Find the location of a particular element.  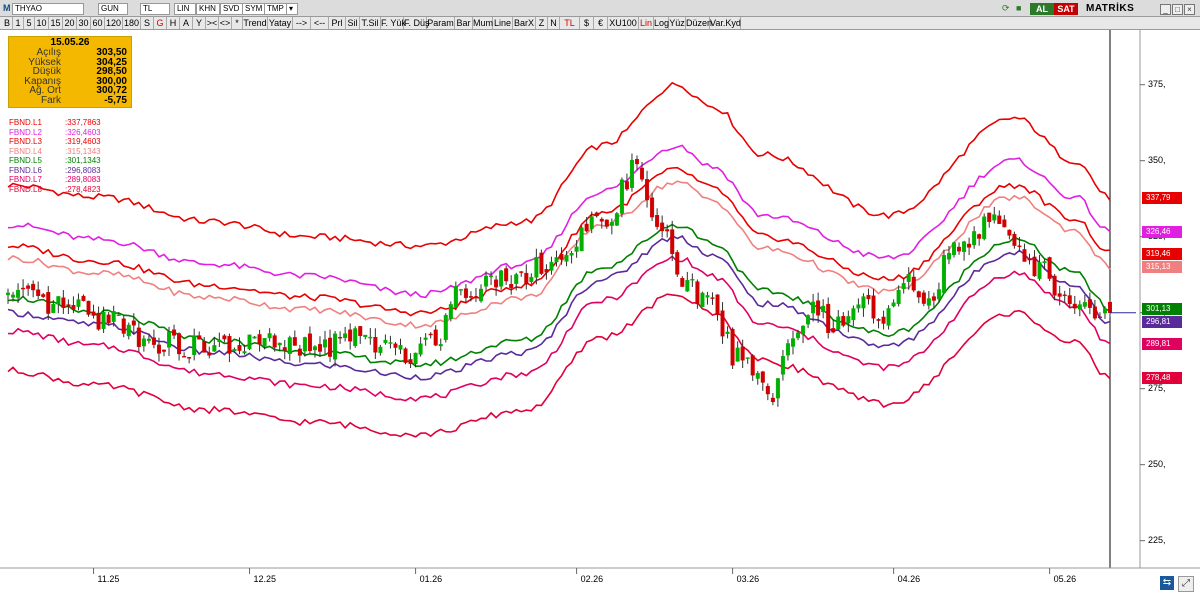

buy-button: AL is located at coordinates (1042, 9).